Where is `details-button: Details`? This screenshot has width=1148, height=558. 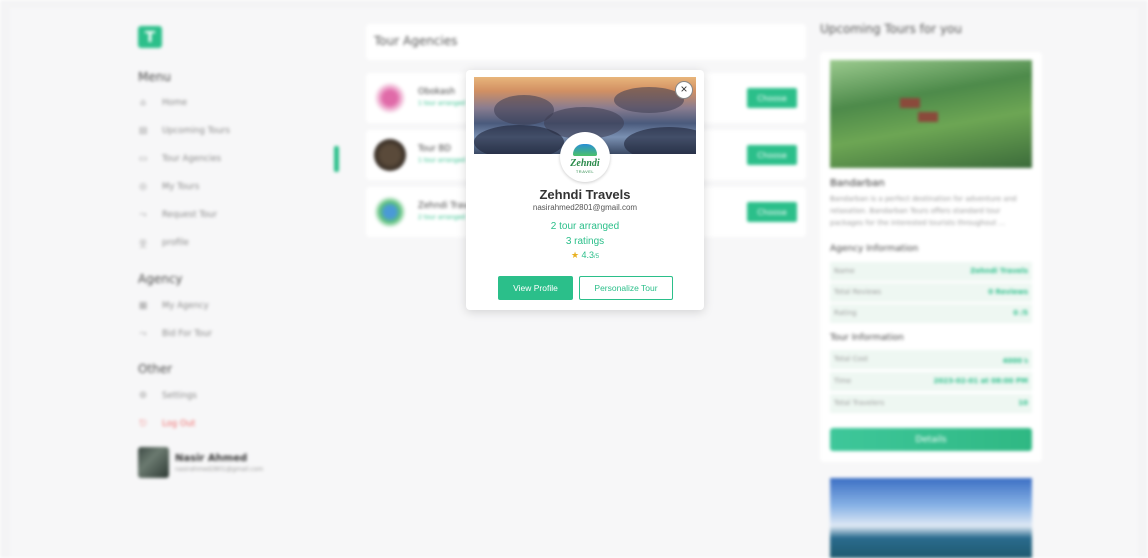 details-button: Details is located at coordinates (931, 439).